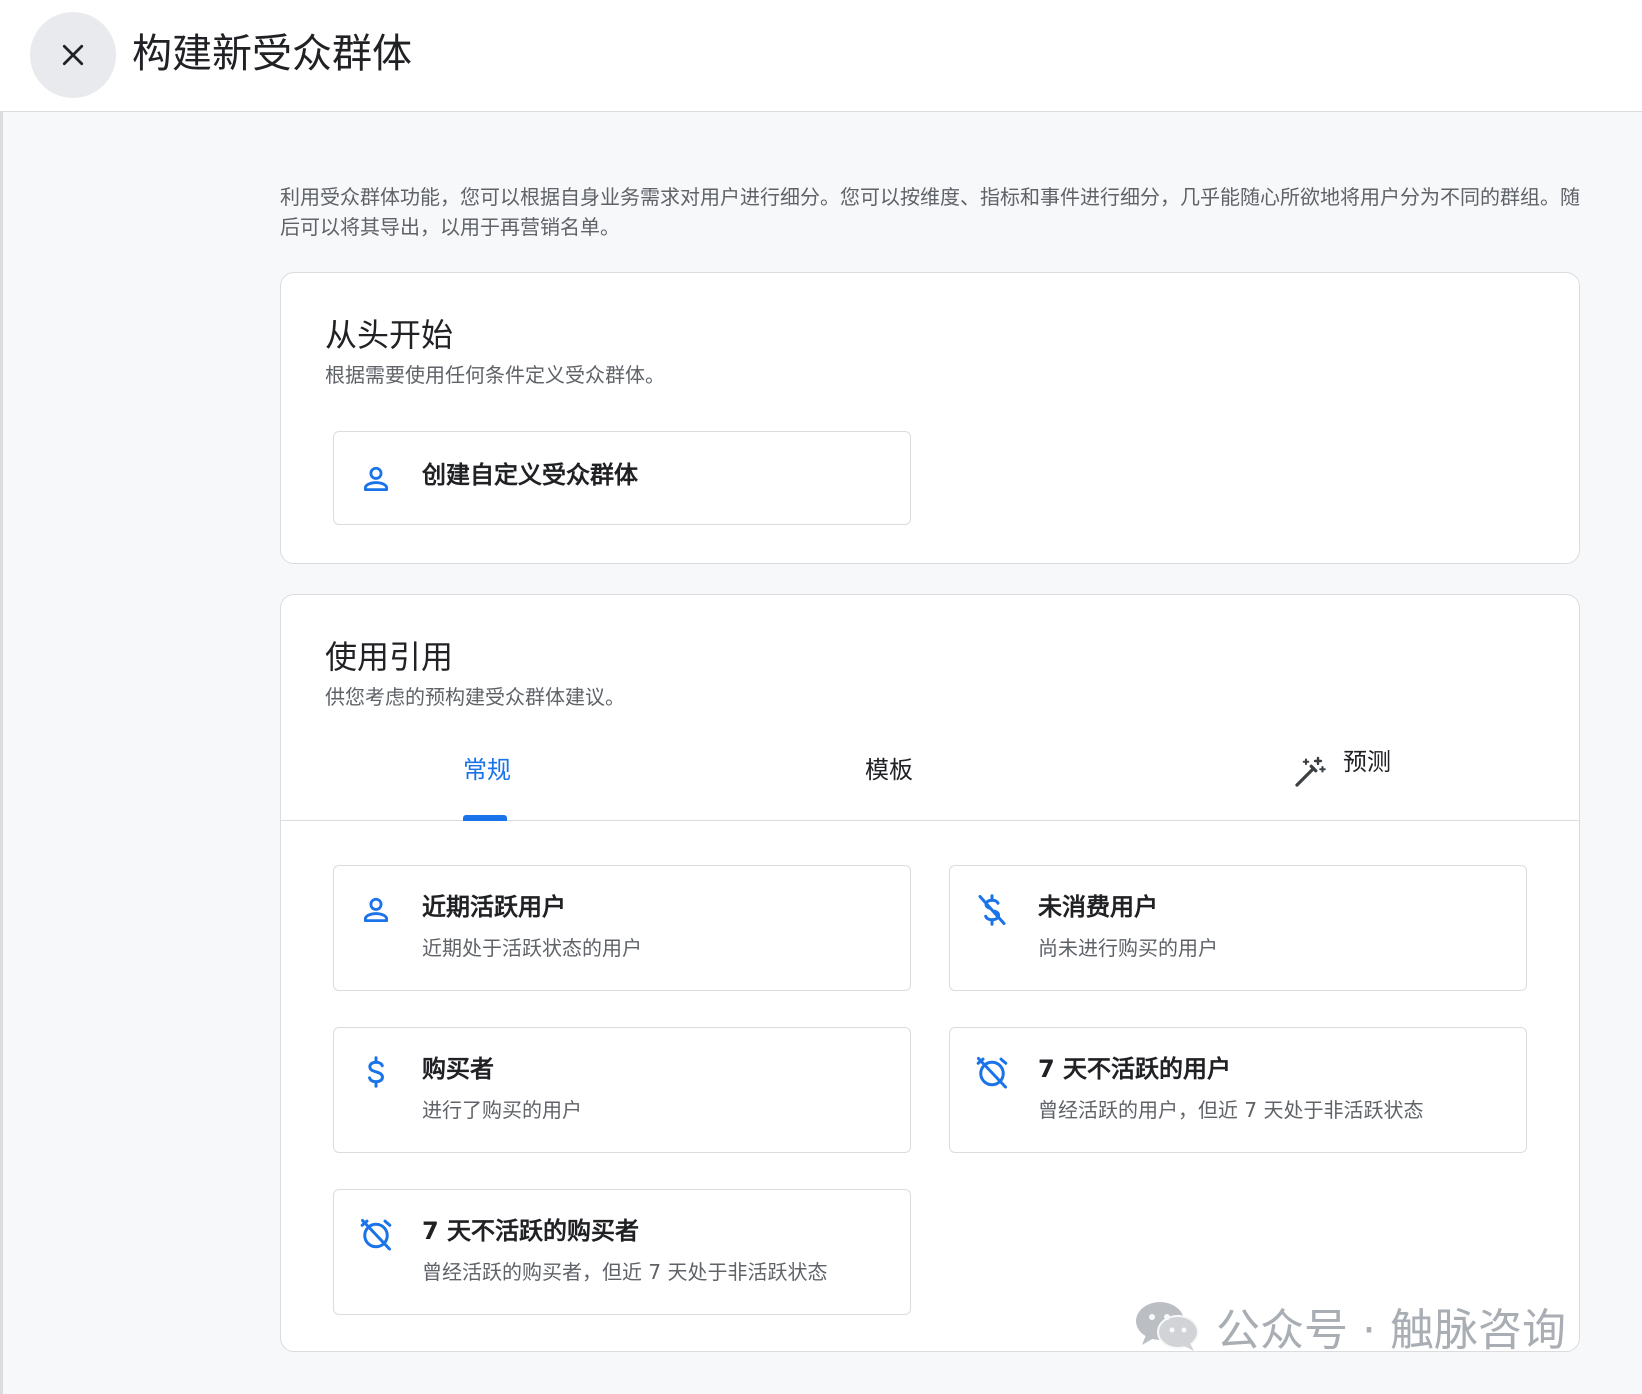  I want to click on suggestions-subtitle: 供您考虑的预构建受众群体建议。, so click(475, 697).